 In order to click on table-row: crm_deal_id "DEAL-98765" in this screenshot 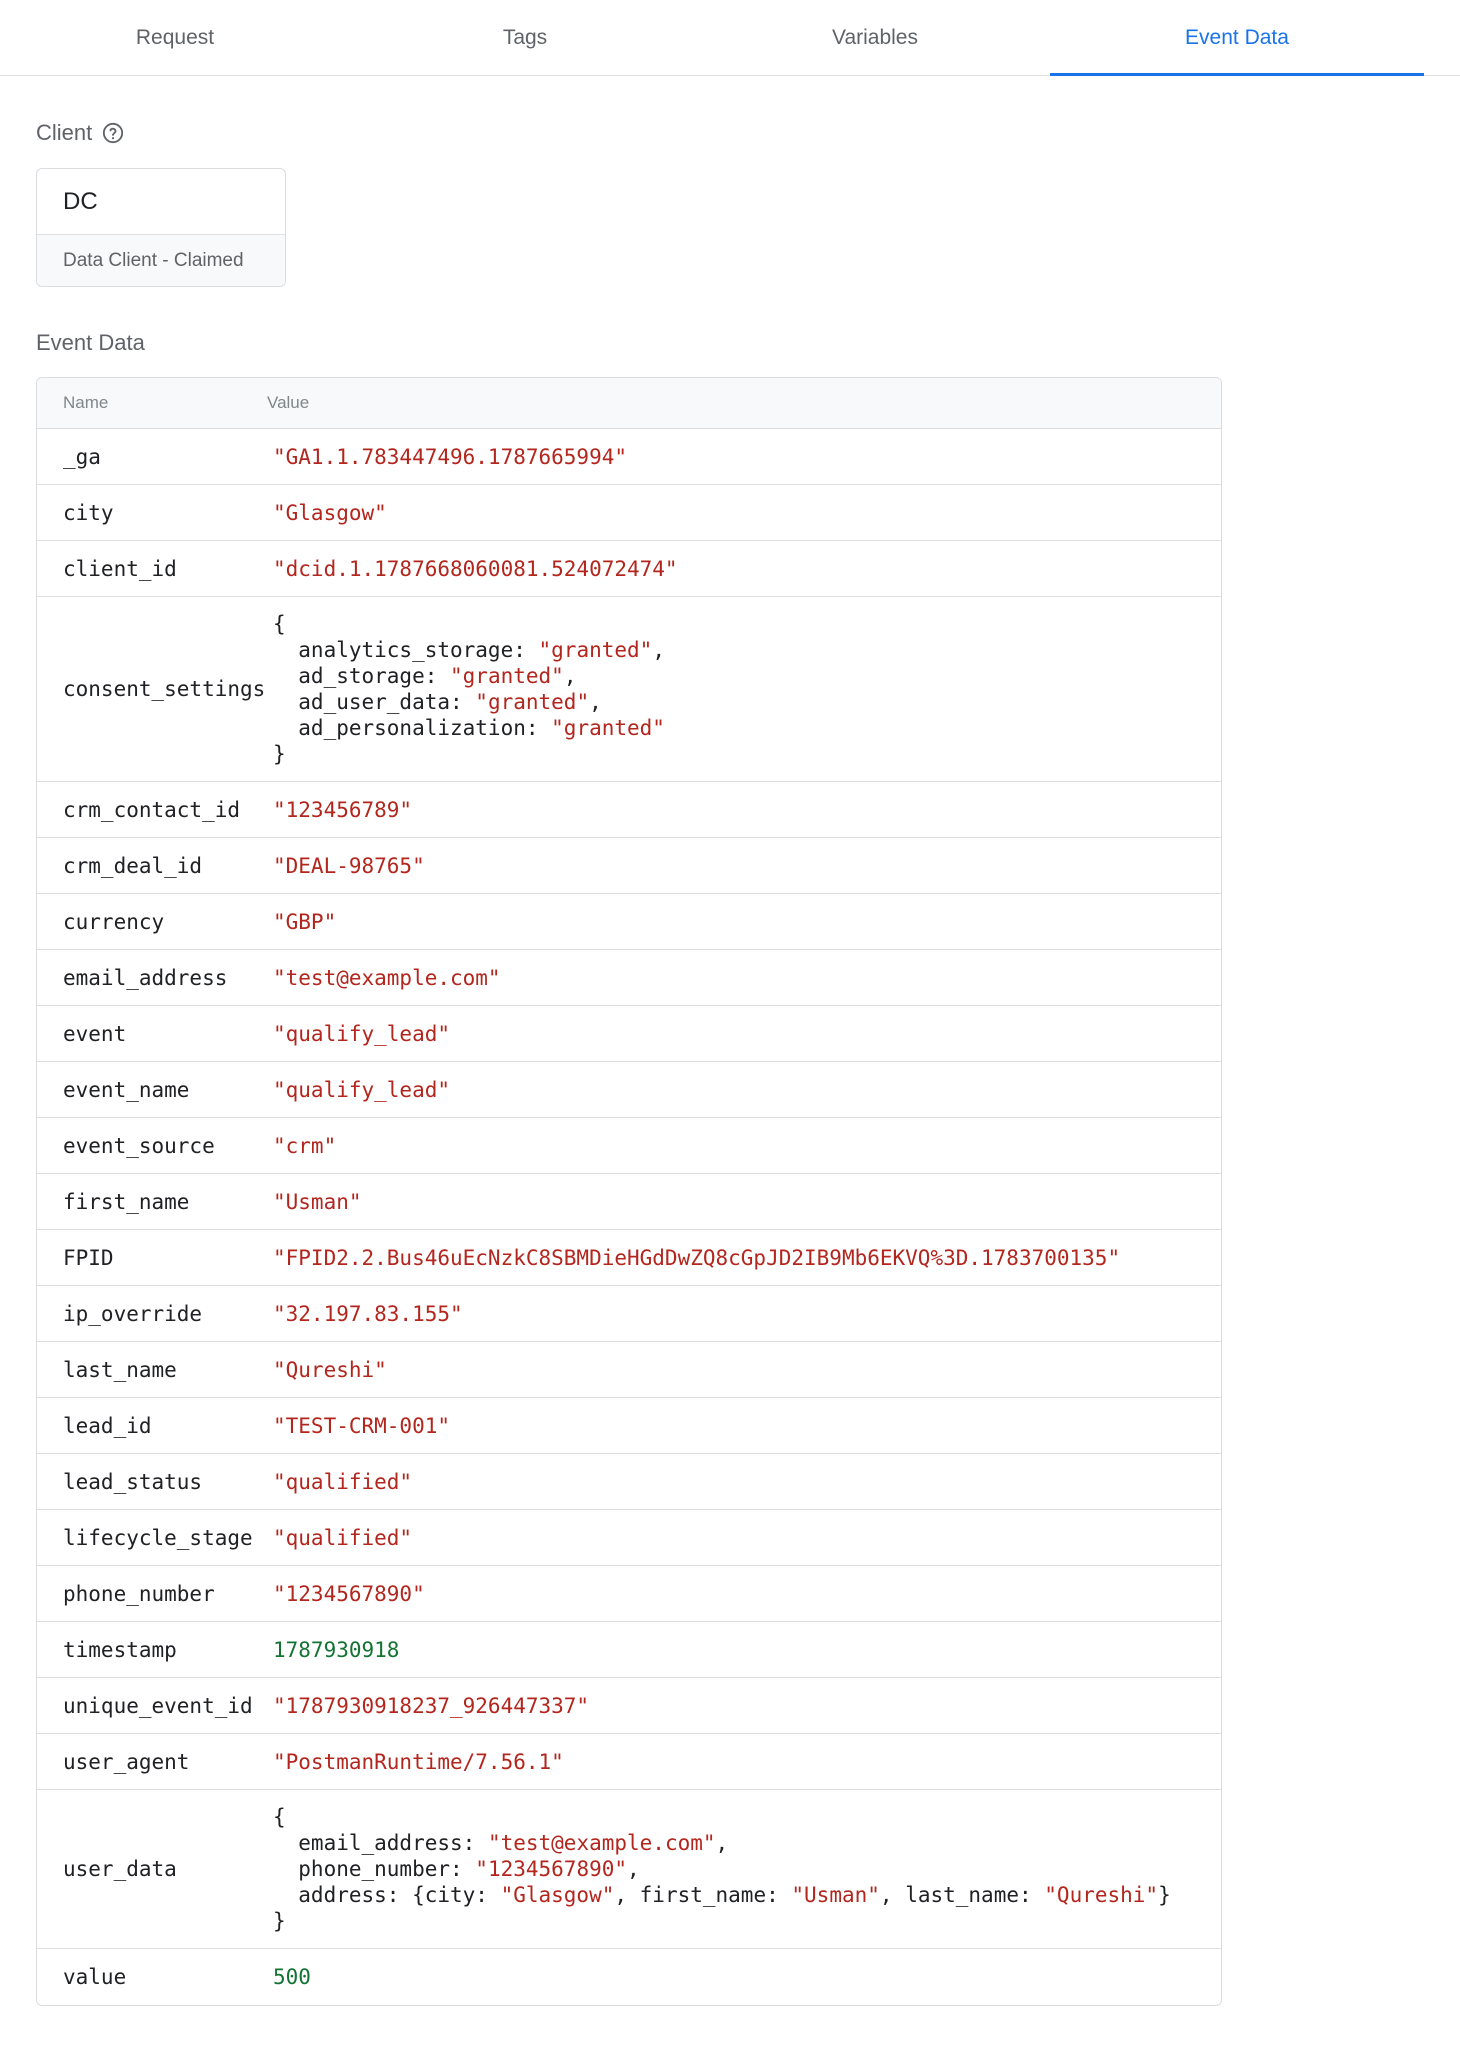, I will do `click(629, 866)`.